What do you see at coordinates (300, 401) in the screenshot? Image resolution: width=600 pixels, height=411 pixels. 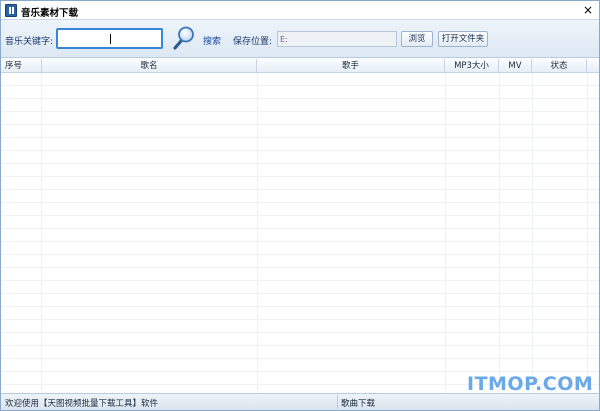 I see `status-bar: 欢迎使用【天图视频批量下载工具】软件 歌曲下载` at bounding box center [300, 401].